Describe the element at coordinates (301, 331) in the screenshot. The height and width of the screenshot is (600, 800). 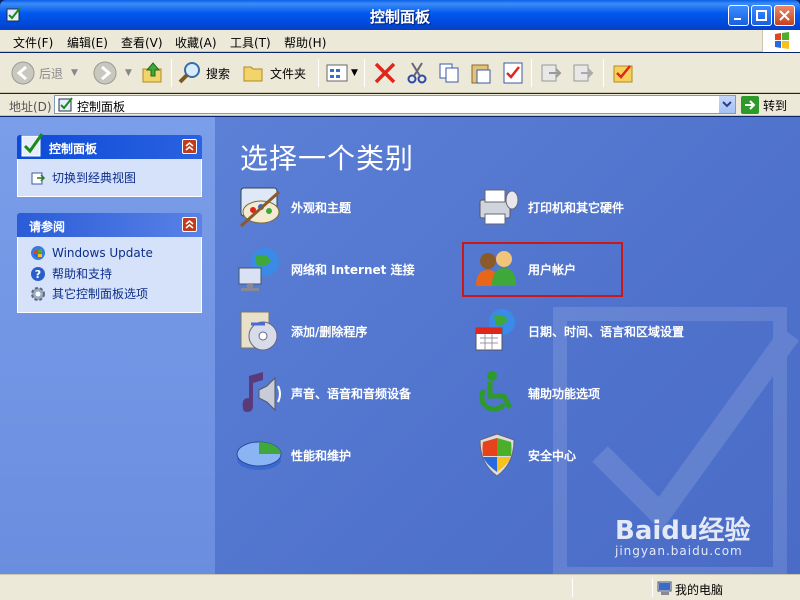
I see `category-add-remove-programs: 添加/删除程序` at that location.